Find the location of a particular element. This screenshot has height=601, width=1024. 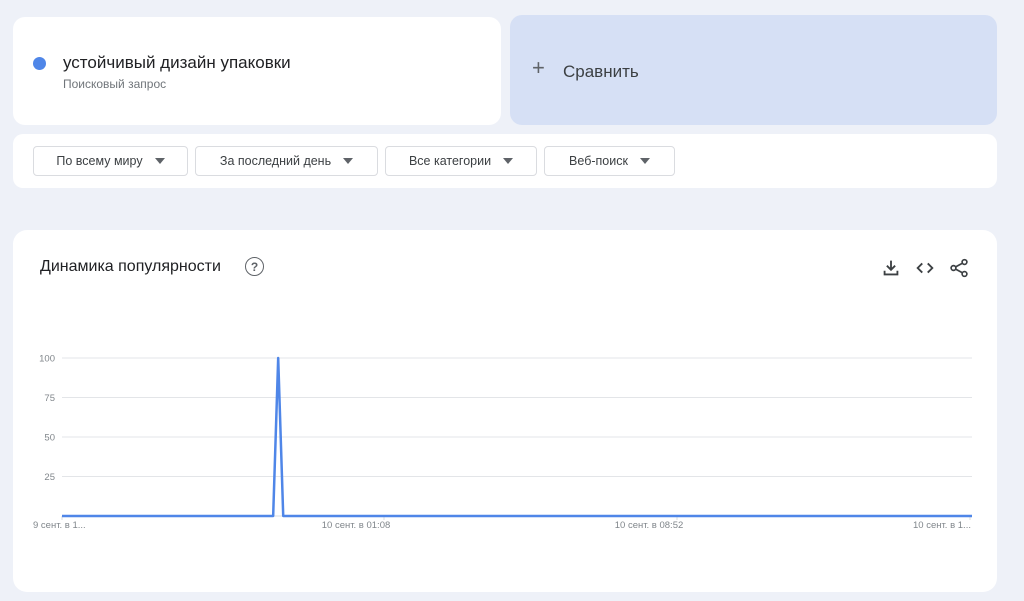

filter-region: По всему миру is located at coordinates (110, 161).